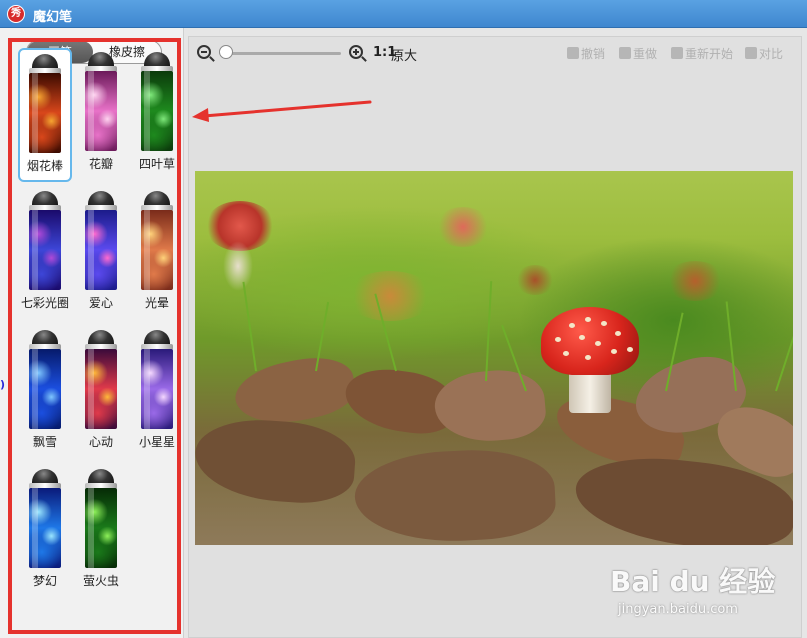 The width and height of the screenshot is (807, 638). I want to click on side-handle-icon: ), so click(3, 384).